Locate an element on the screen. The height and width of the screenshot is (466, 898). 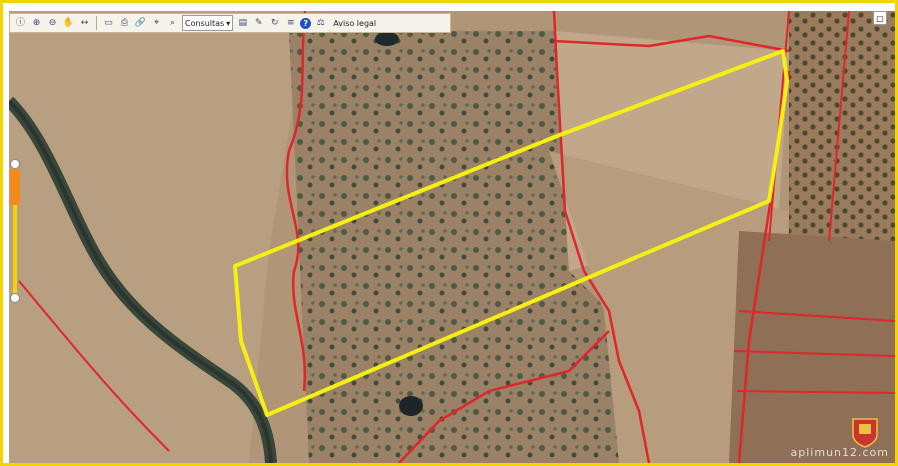
fullscreen-icon: ▢ is located at coordinates (880, 18).